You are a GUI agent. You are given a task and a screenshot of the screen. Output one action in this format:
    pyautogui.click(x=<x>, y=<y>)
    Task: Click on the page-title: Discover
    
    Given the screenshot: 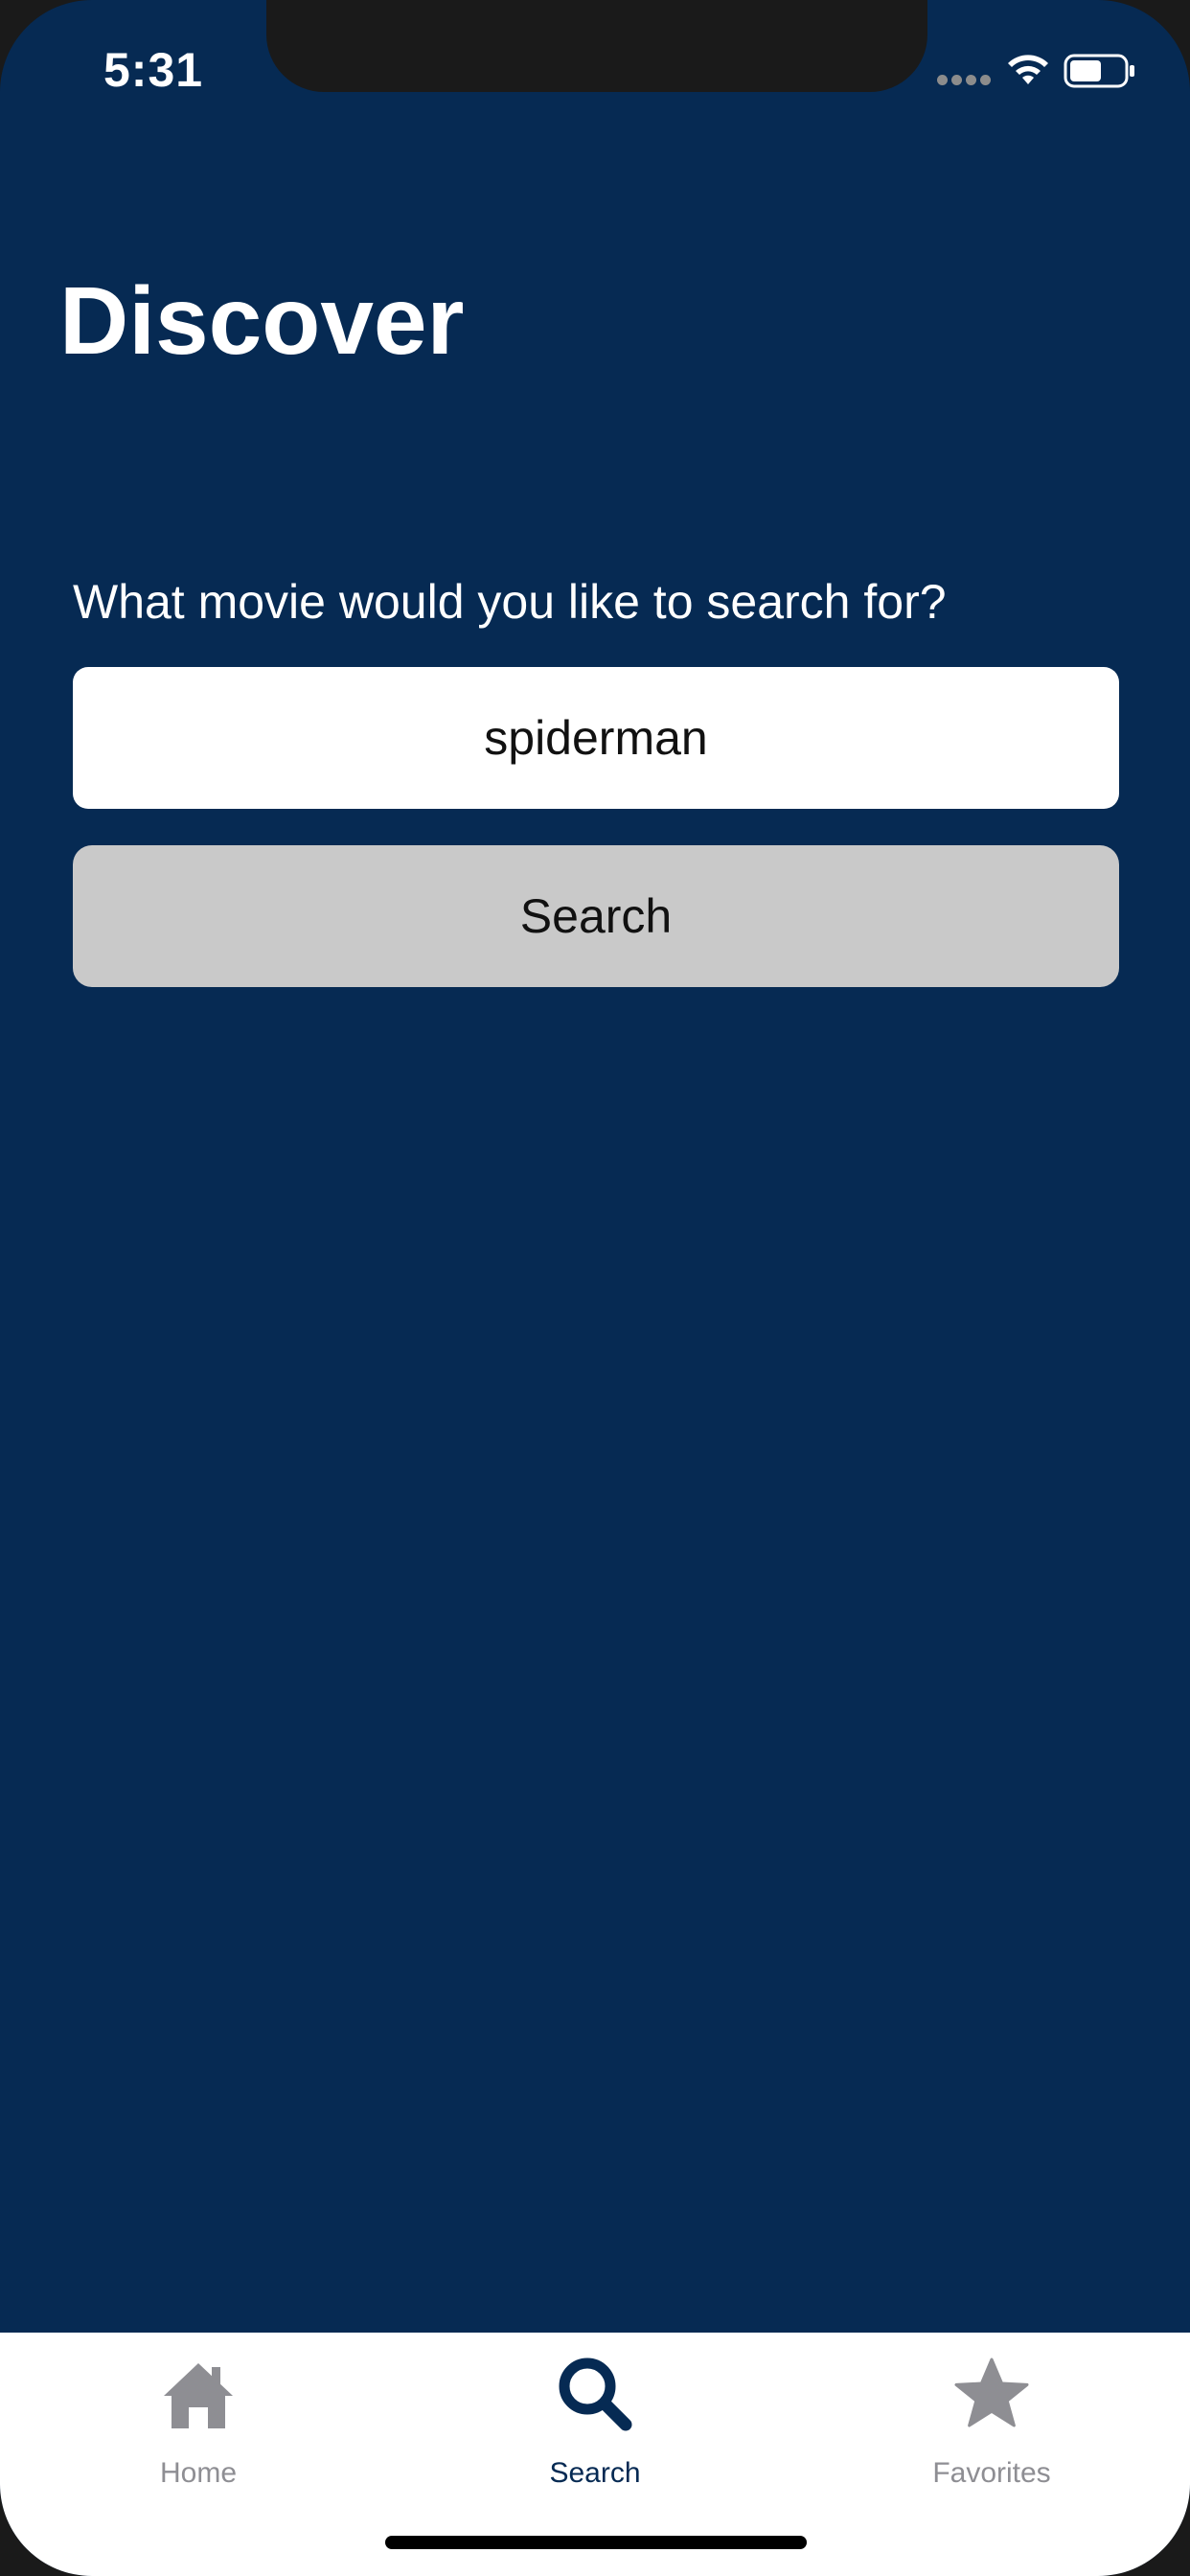 What is the action you would take?
    pyautogui.click(x=262, y=321)
    